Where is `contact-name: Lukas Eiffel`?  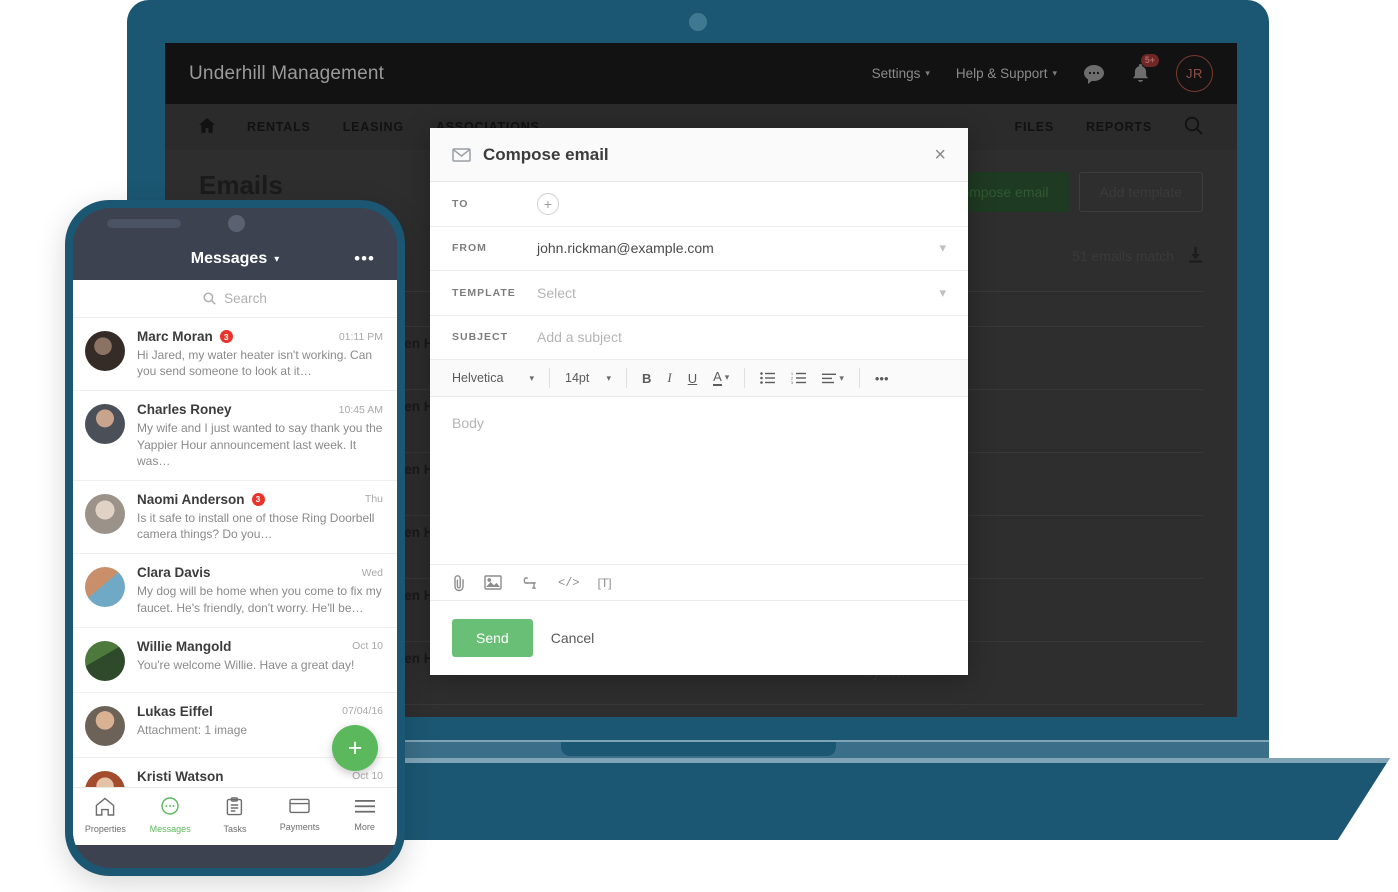
contact-name: Lukas Eiffel is located at coordinates (175, 711).